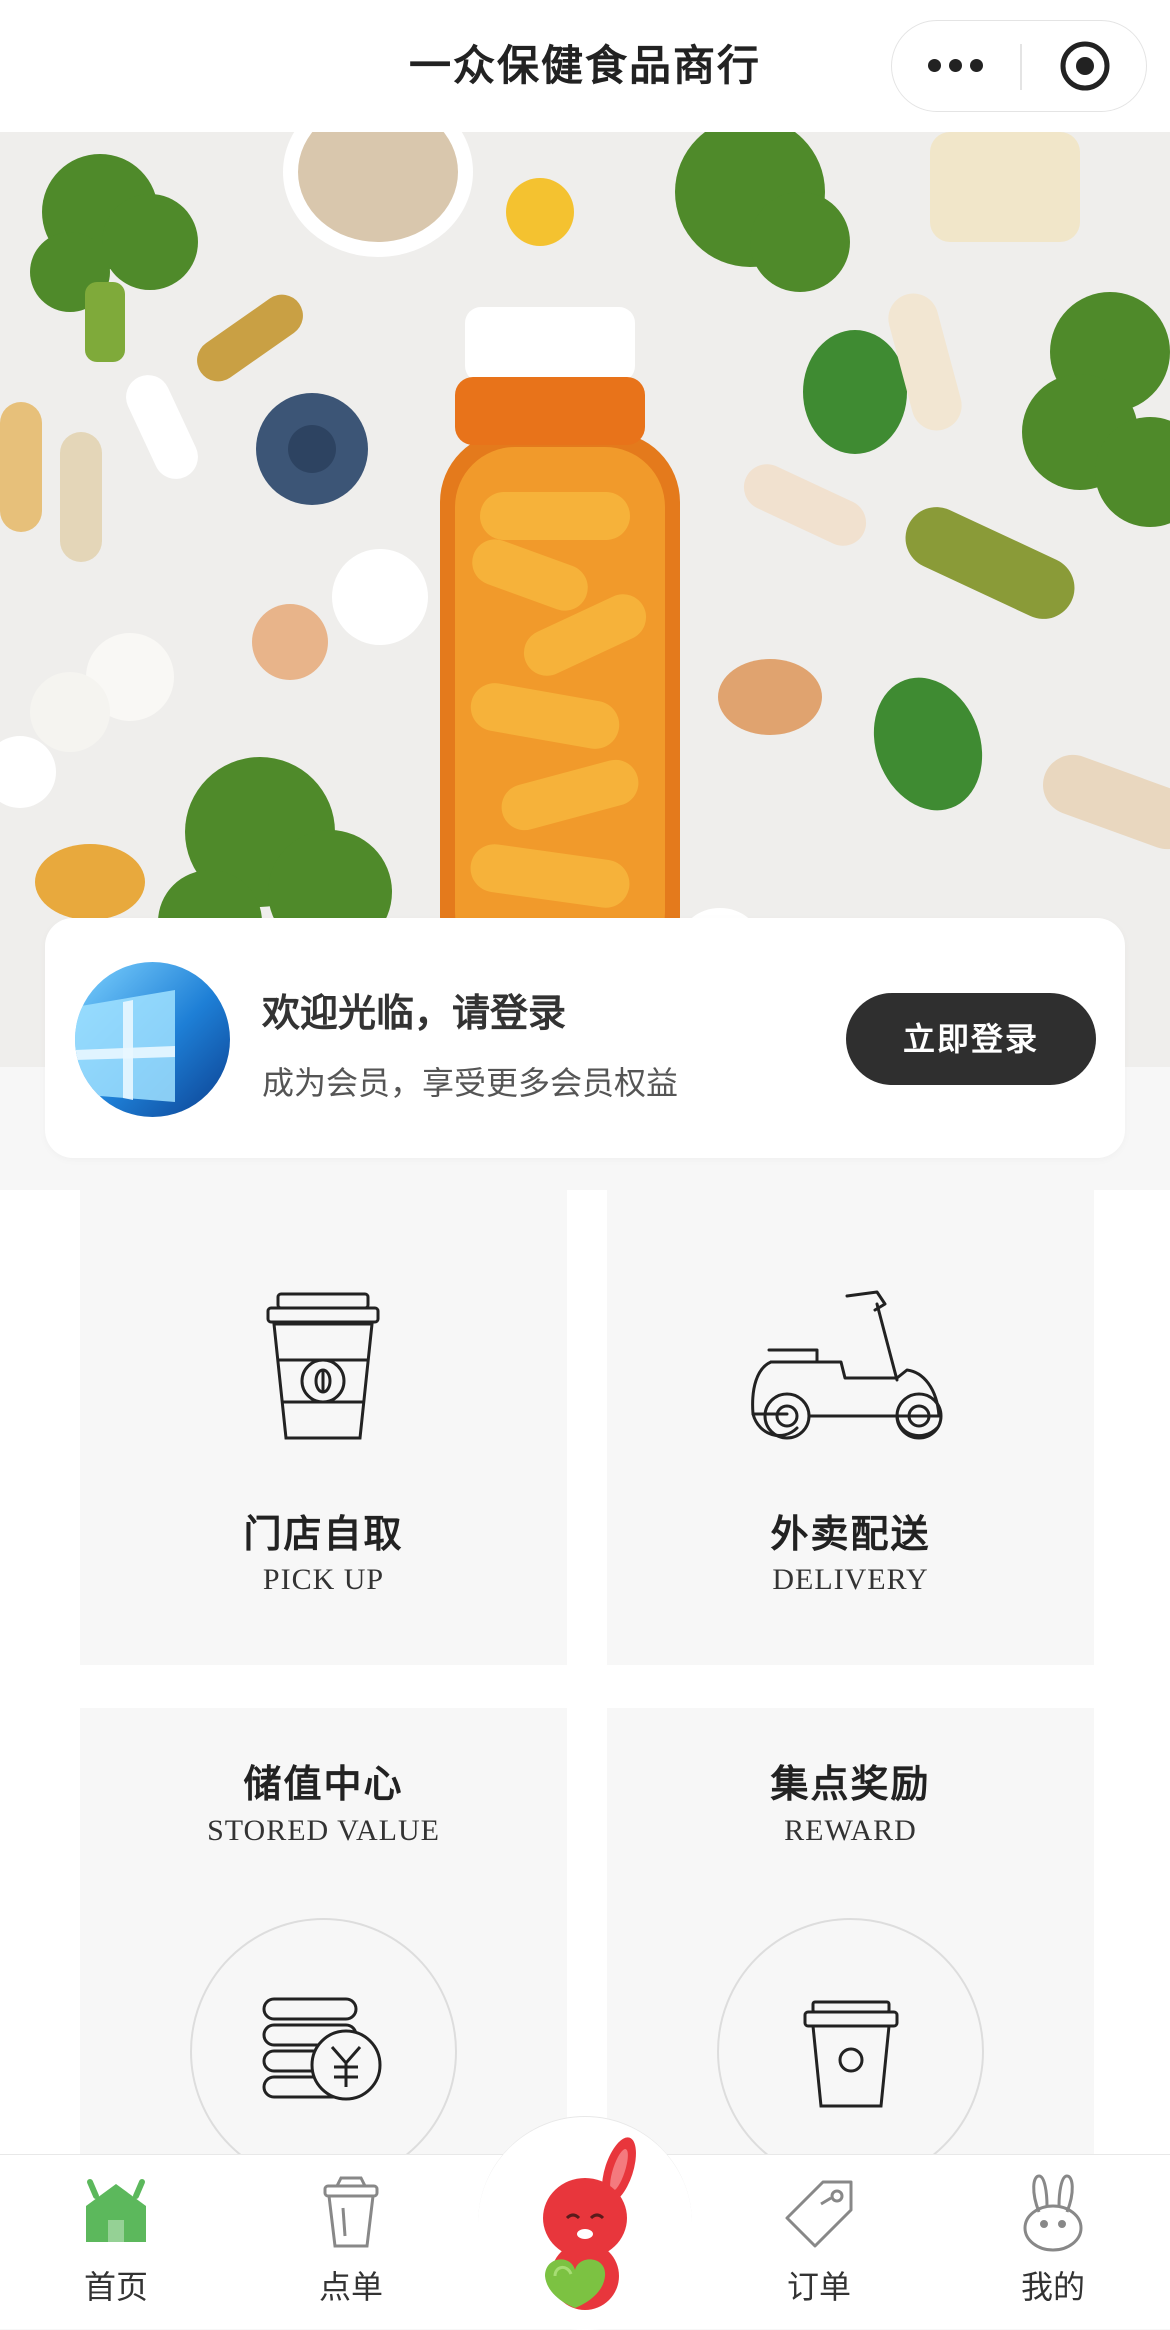  I want to click on tab-center-mascot, so click(590, 2228).